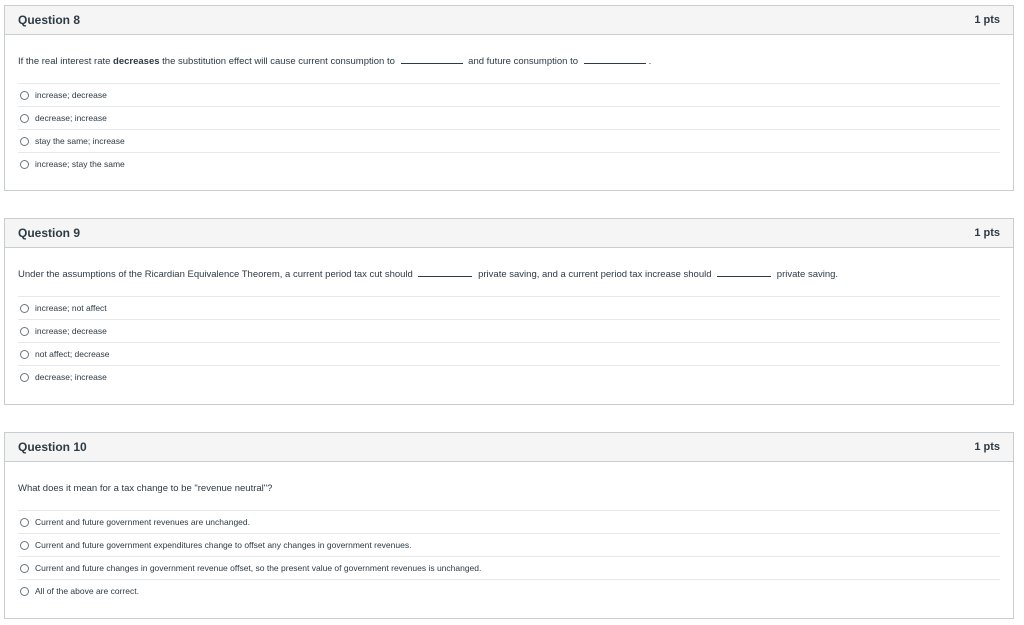 Image resolution: width=1024 pixels, height=625 pixels. I want to click on answer-label: increase; not affect, so click(71, 308).